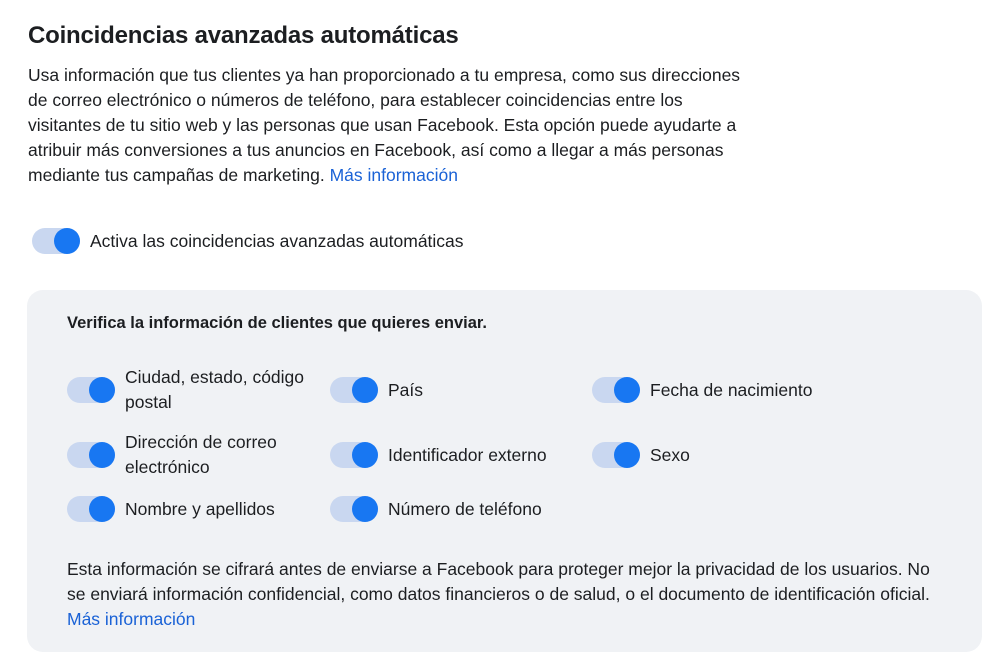 This screenshot has width=1005, height=667. I want to click on option-email: Dirección de correo electrónico, so click(191, 455).